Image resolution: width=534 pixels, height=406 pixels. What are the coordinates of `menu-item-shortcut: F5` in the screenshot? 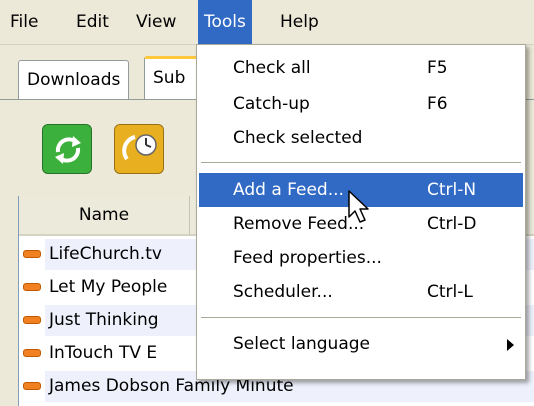 It's located at (437, 68).